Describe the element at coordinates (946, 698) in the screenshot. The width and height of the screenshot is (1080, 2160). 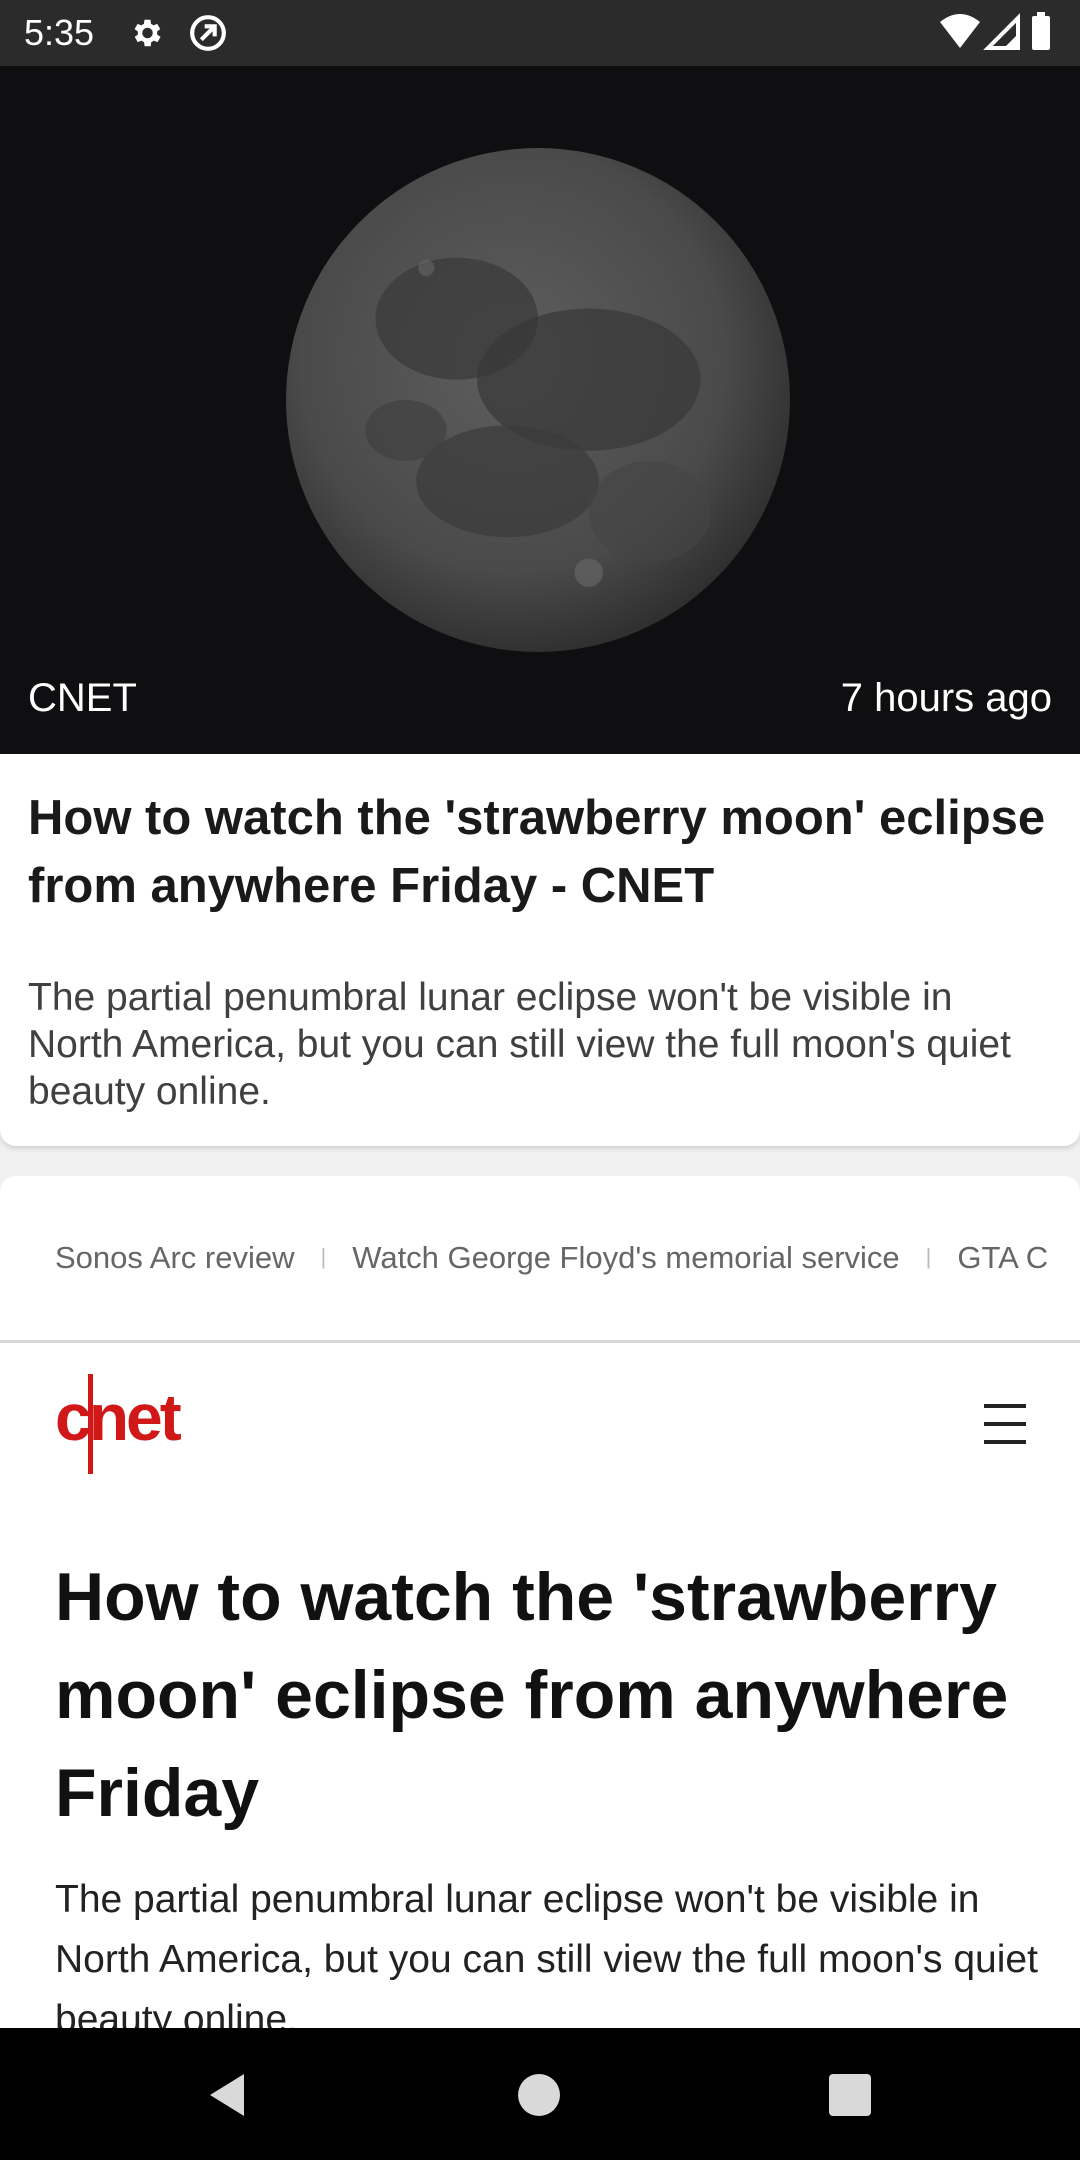
I see `article-time: 7 hours ago` at that location.